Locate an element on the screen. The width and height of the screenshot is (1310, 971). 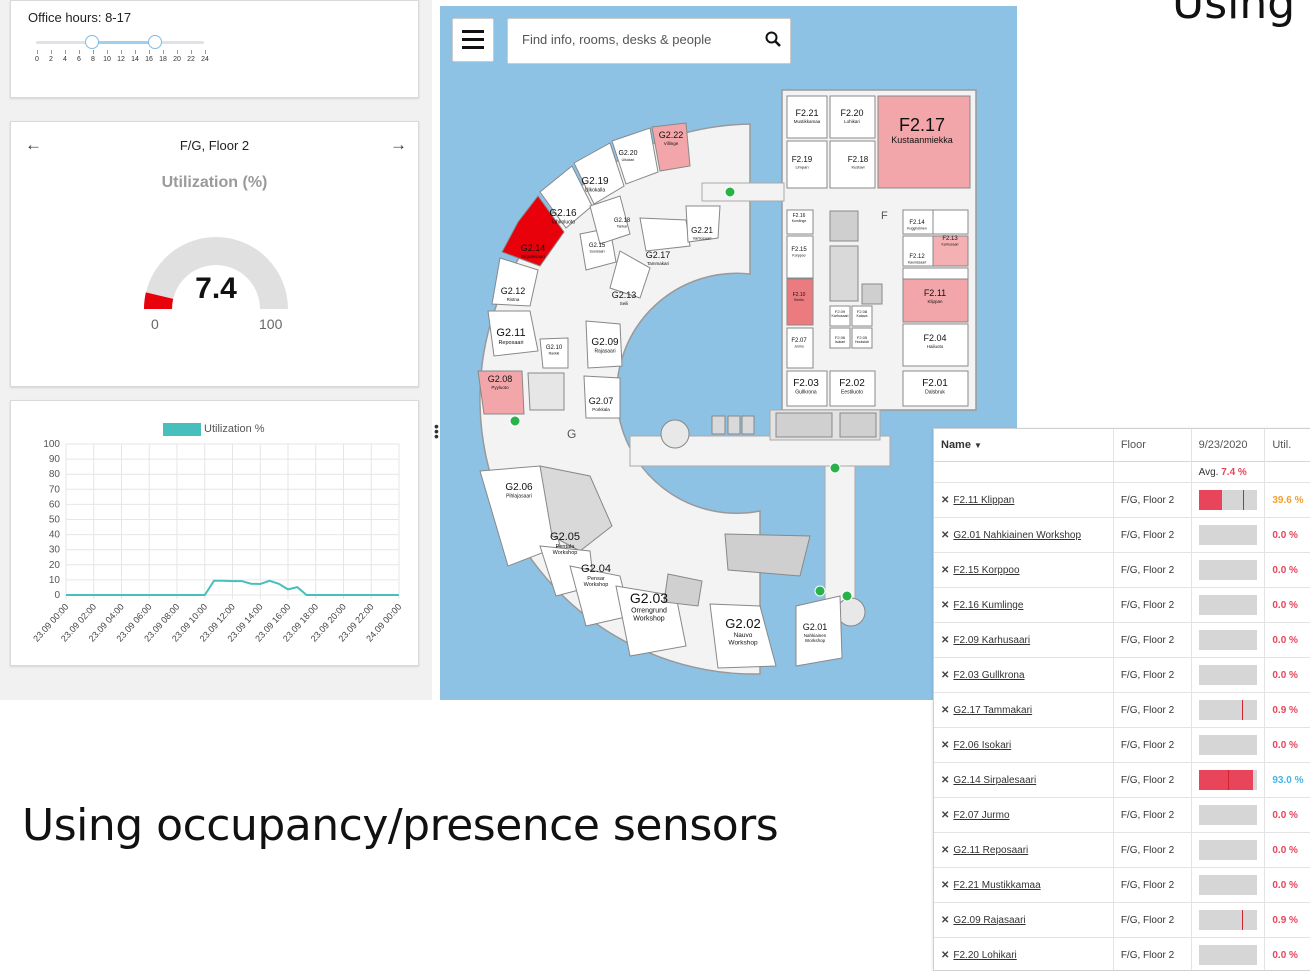
office-hours-slider-range is located at coordinates (123, 42).